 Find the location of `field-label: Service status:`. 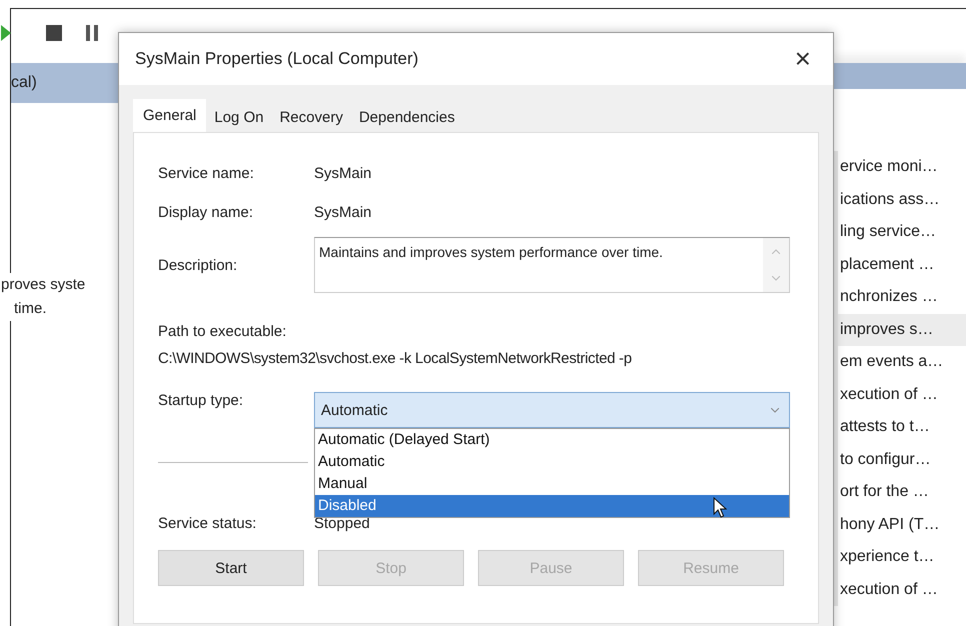

field-label: Service status: is located at coordinates (208, 523).